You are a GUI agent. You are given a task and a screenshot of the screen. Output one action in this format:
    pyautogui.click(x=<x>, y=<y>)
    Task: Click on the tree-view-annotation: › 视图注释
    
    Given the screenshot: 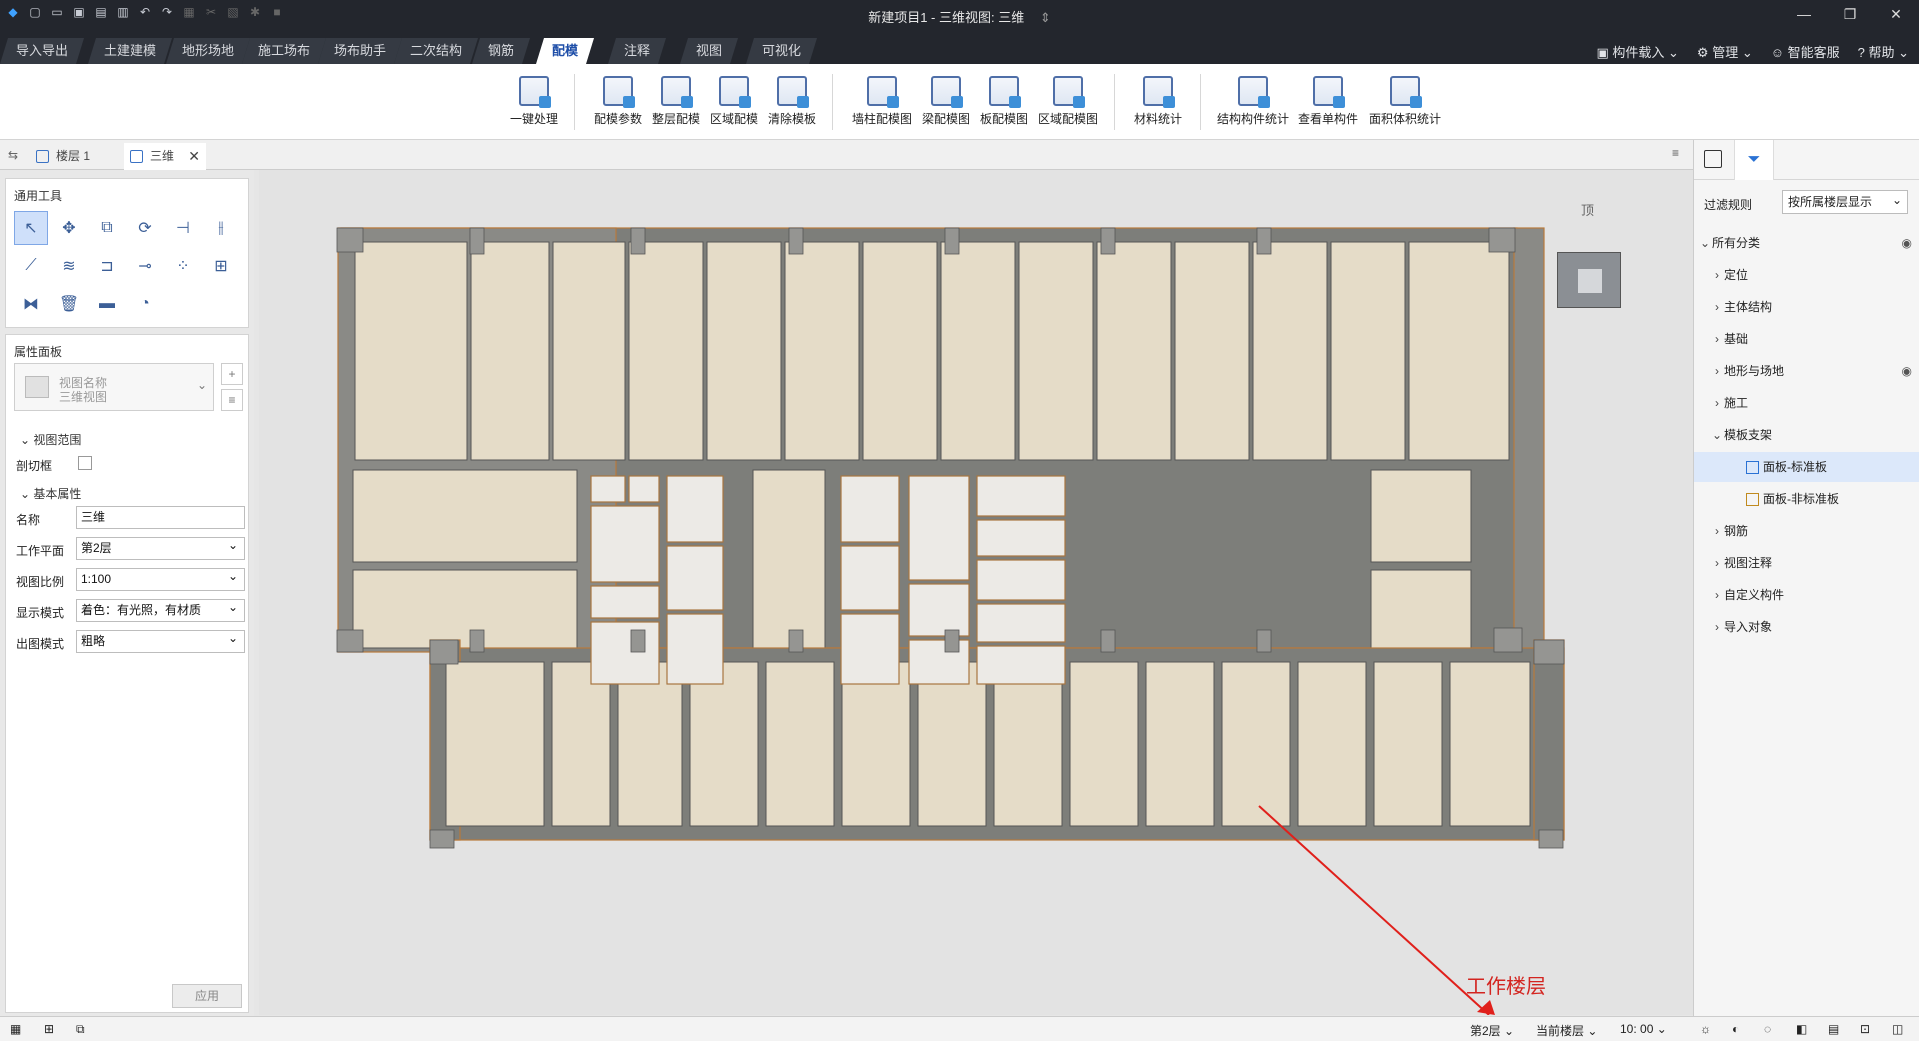 What is the action you would take?
    pyautogui.click(x=1806, y=563)
    